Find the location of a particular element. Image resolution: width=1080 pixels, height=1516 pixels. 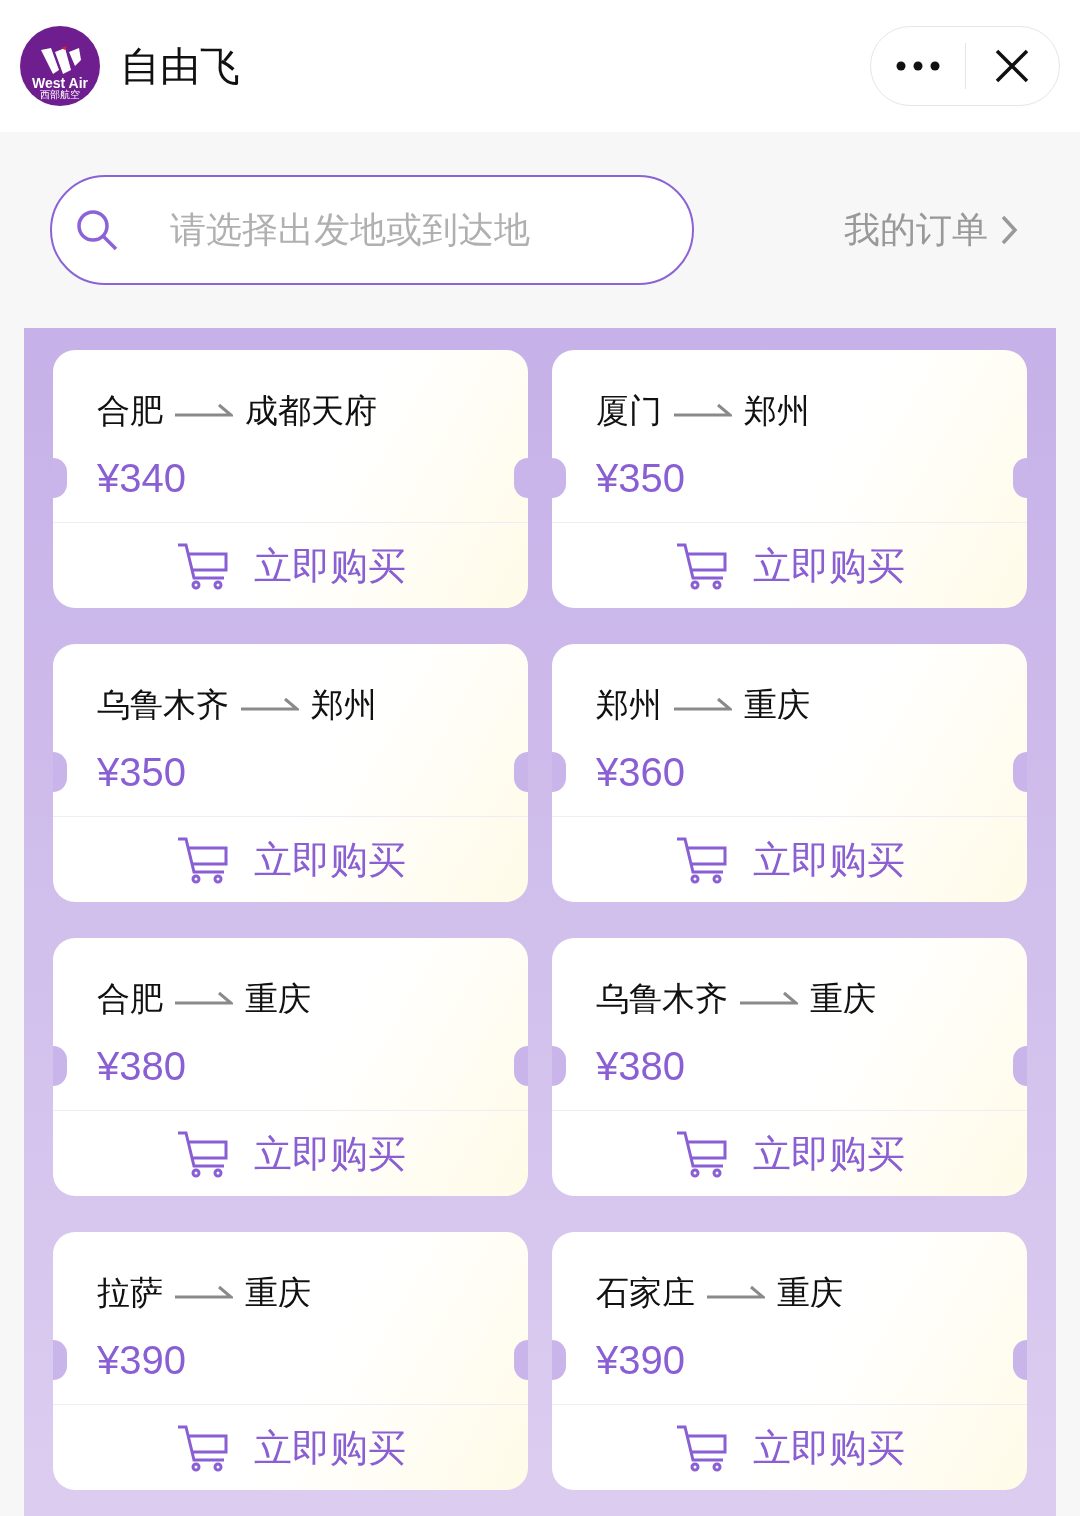

price: ¥360 is located at coordinates (640, 772).